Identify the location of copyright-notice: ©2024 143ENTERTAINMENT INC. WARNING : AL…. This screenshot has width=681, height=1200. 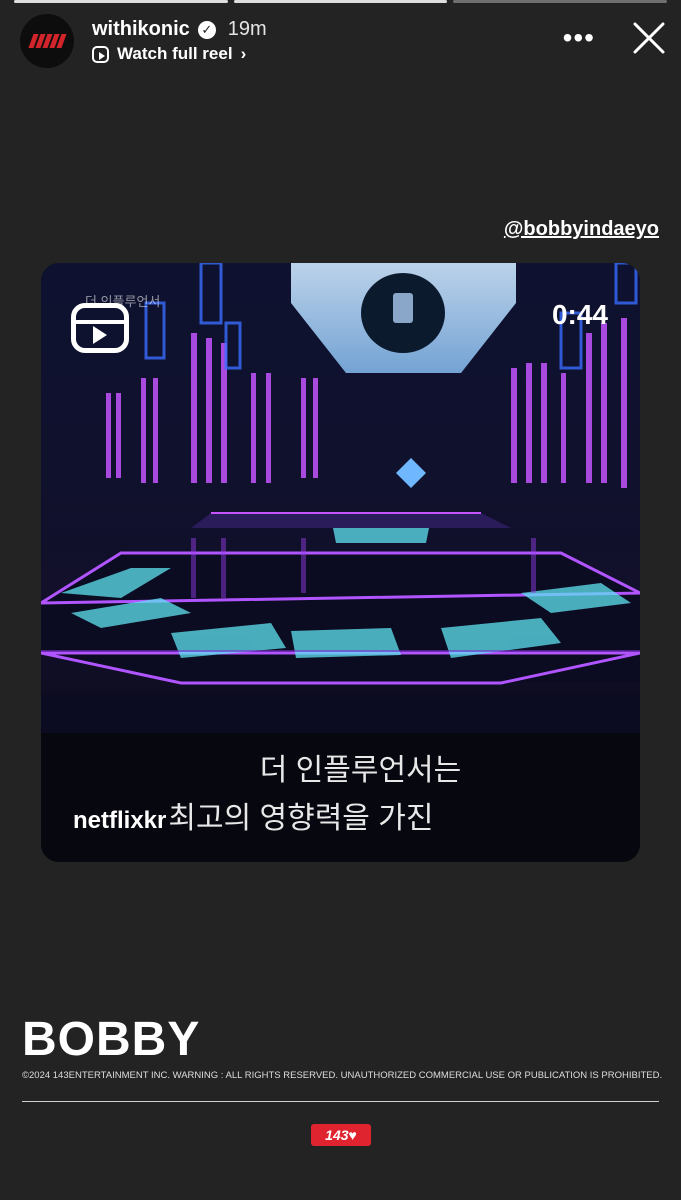
(342, 1075).